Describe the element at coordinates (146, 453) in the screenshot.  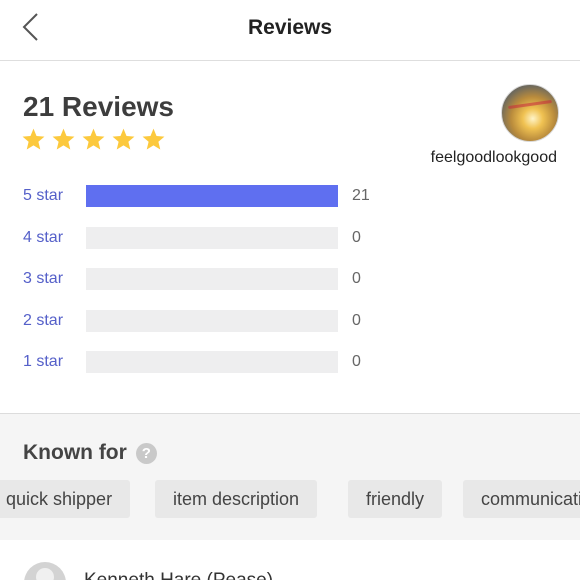
I see `question-circle-icon: ?` at that location.